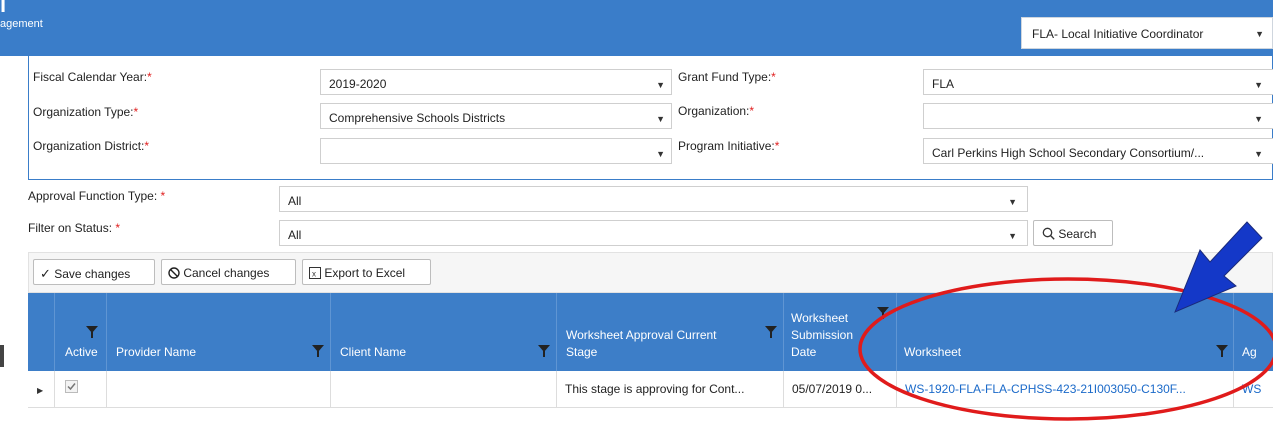 The image size is (1273, 429). I want to click on annotation-arrow, so click(1218, 267).